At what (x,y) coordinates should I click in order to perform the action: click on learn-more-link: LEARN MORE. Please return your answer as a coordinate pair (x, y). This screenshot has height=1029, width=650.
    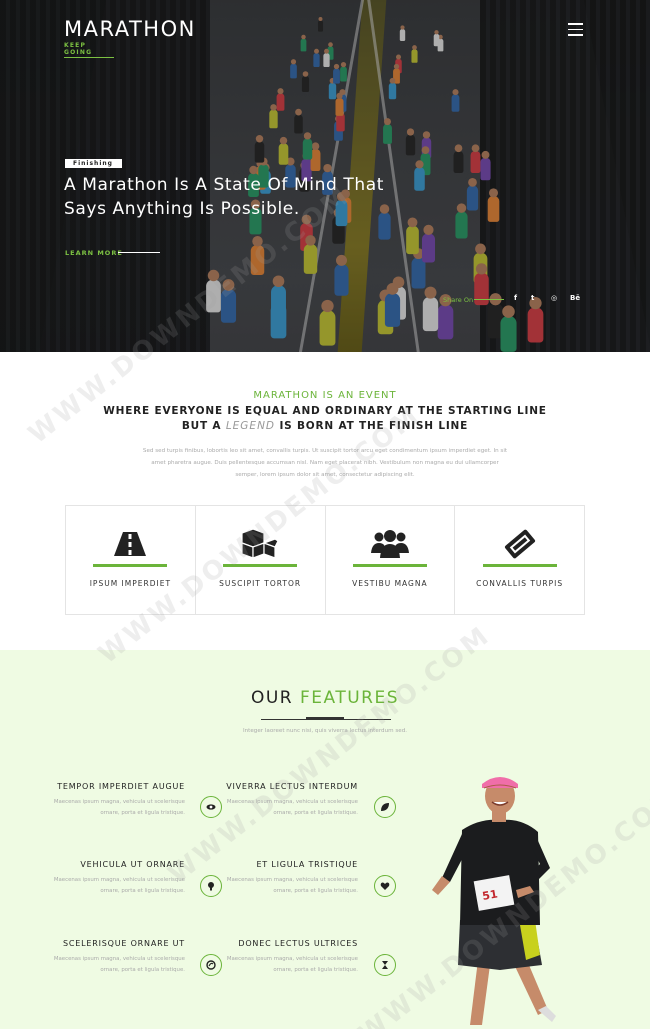
    Looking at the image, I should click on (94, 253).